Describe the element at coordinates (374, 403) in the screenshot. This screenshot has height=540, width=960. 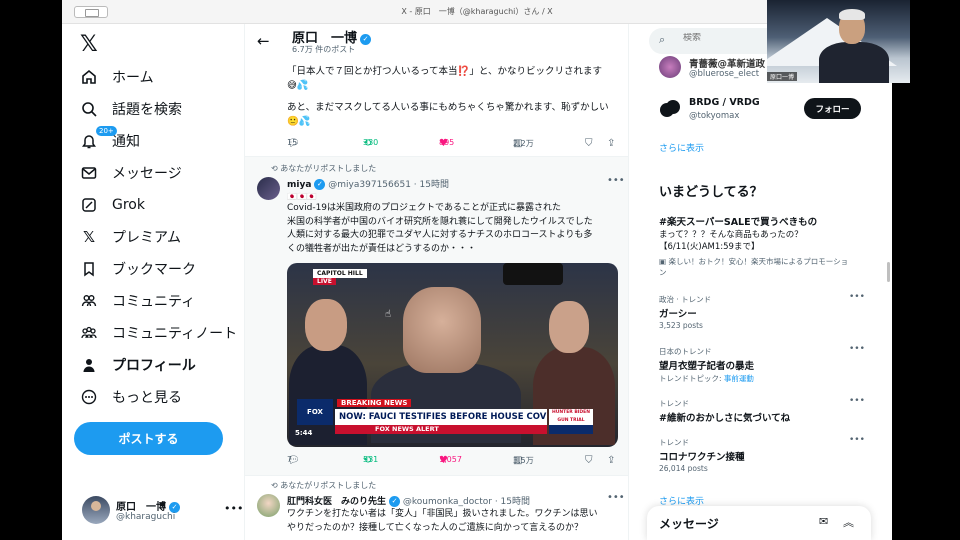
I see `breaking-news-banner: BREAKING NEWS` at that location.